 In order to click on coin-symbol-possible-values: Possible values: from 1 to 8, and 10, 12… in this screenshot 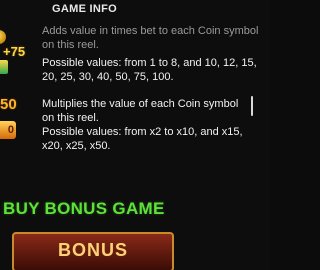, I will do `click(149, 70)`.